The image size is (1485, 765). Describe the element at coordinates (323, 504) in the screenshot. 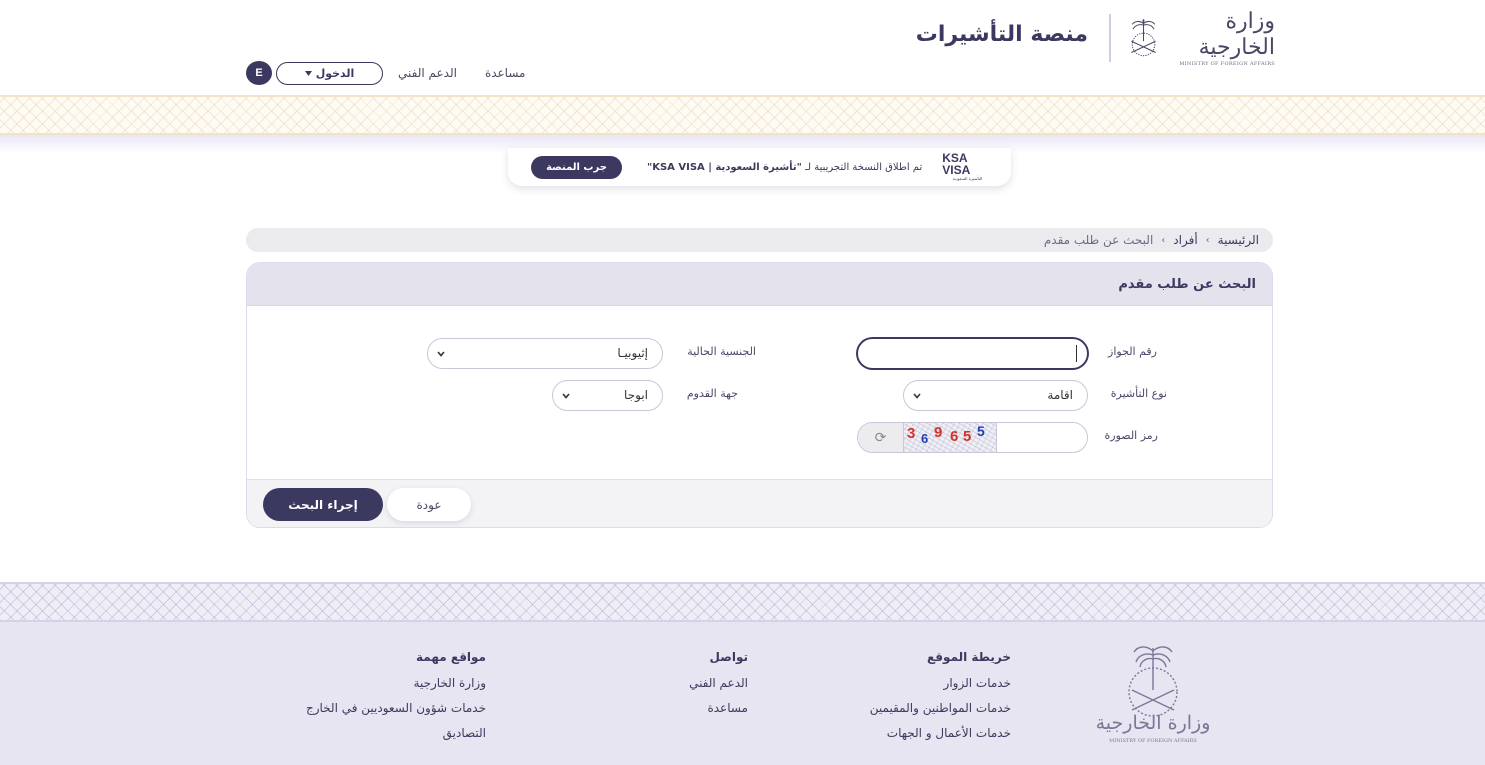

I see `search-button: إجراء البحث` at that location.